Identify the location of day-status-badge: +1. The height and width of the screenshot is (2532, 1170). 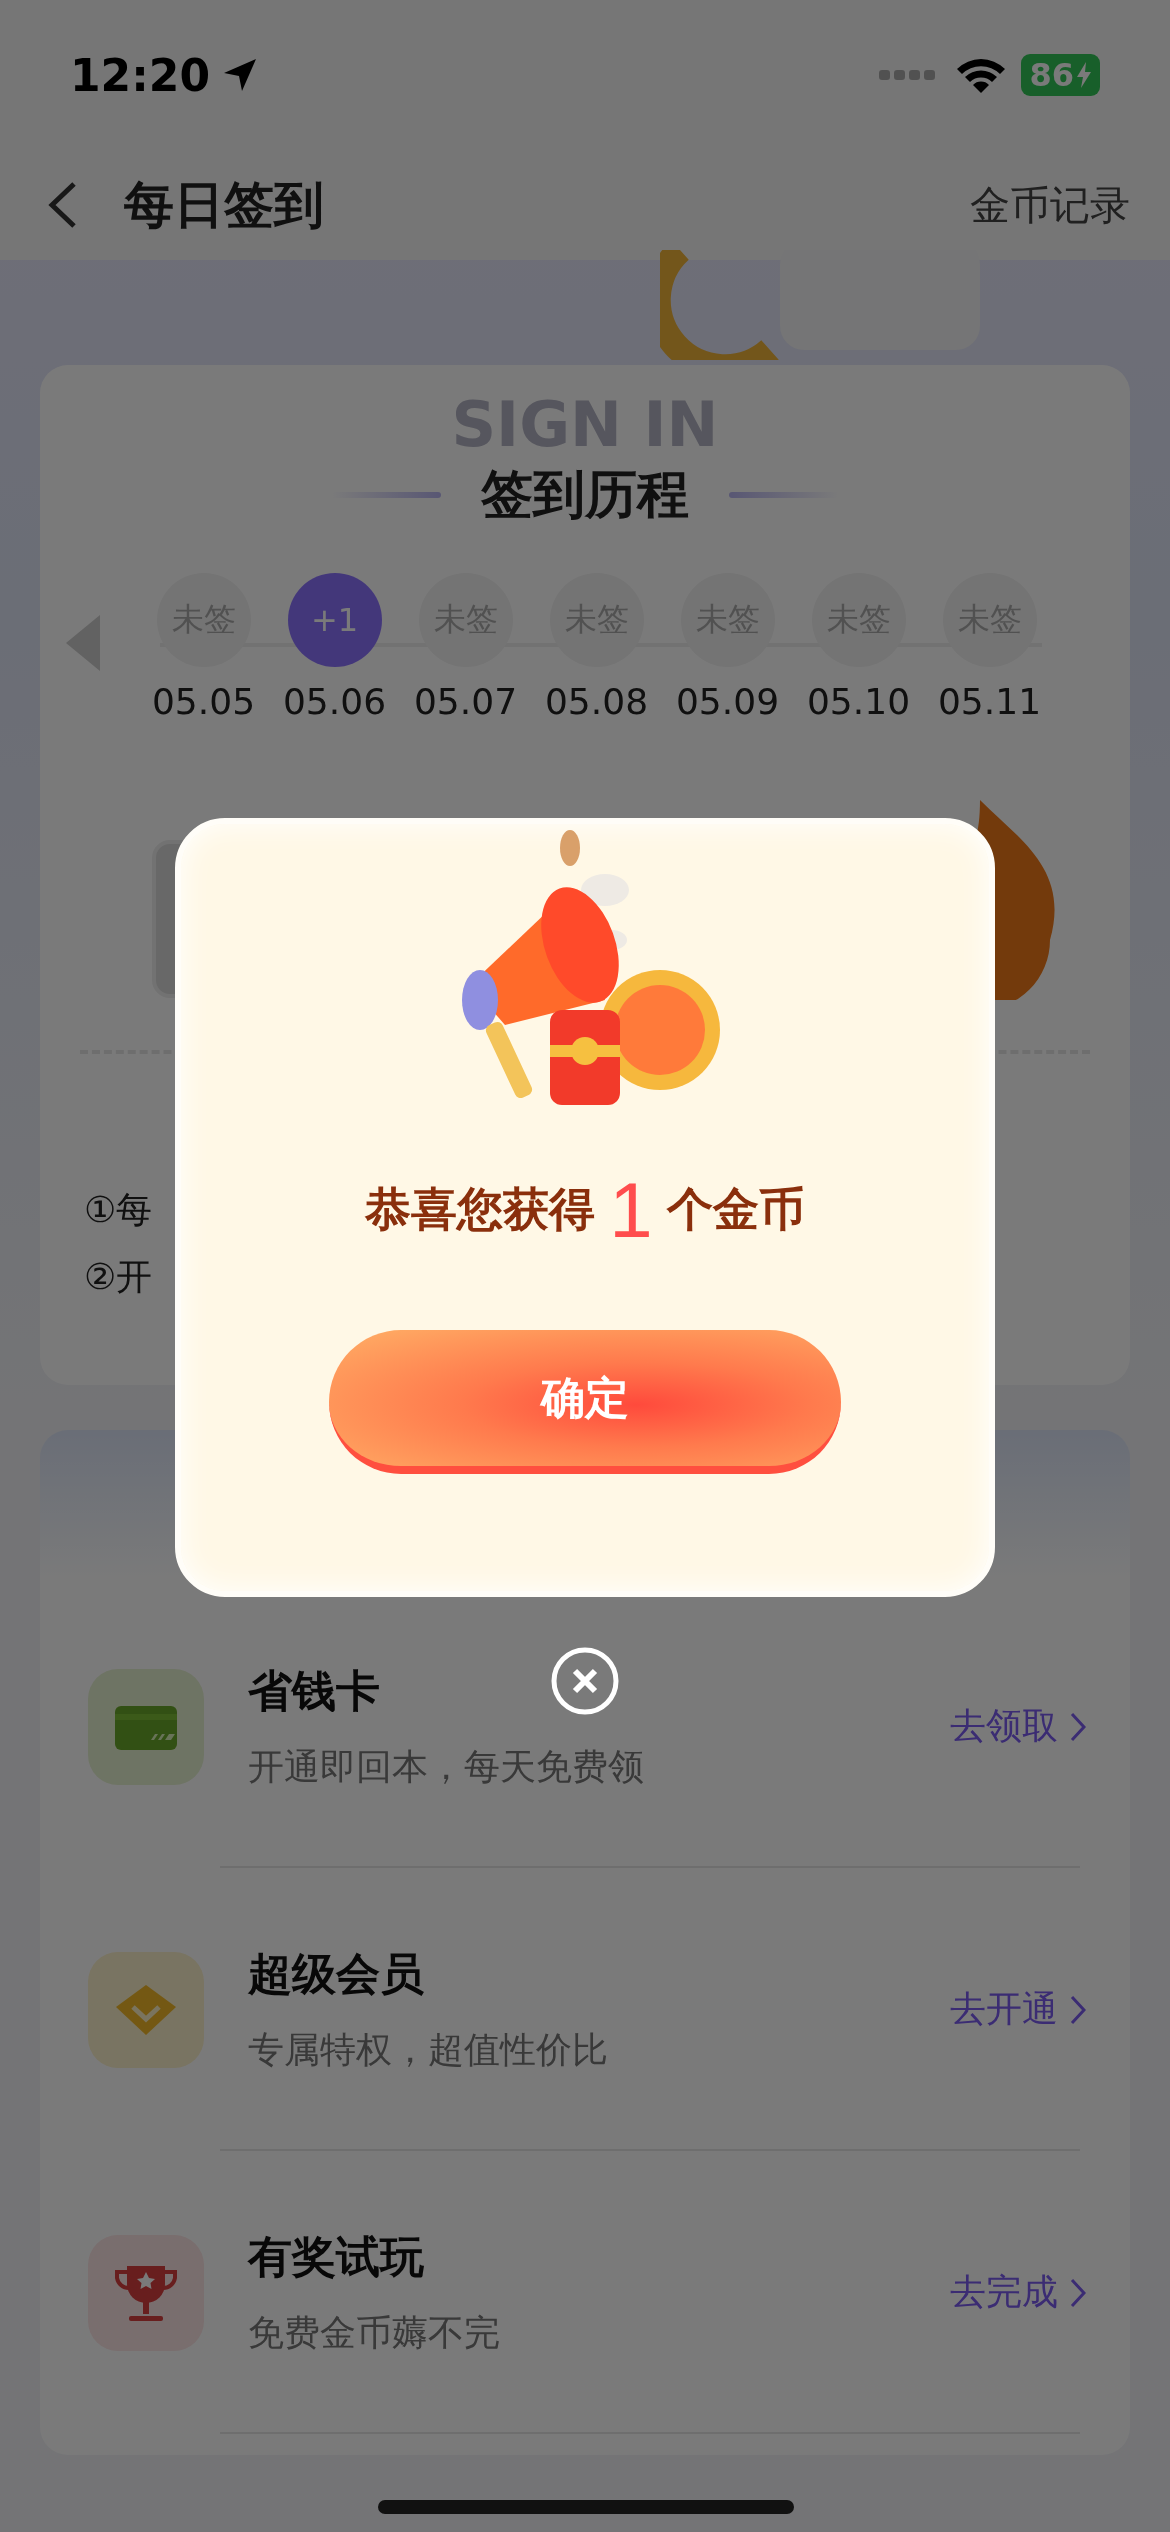
(334, 620).